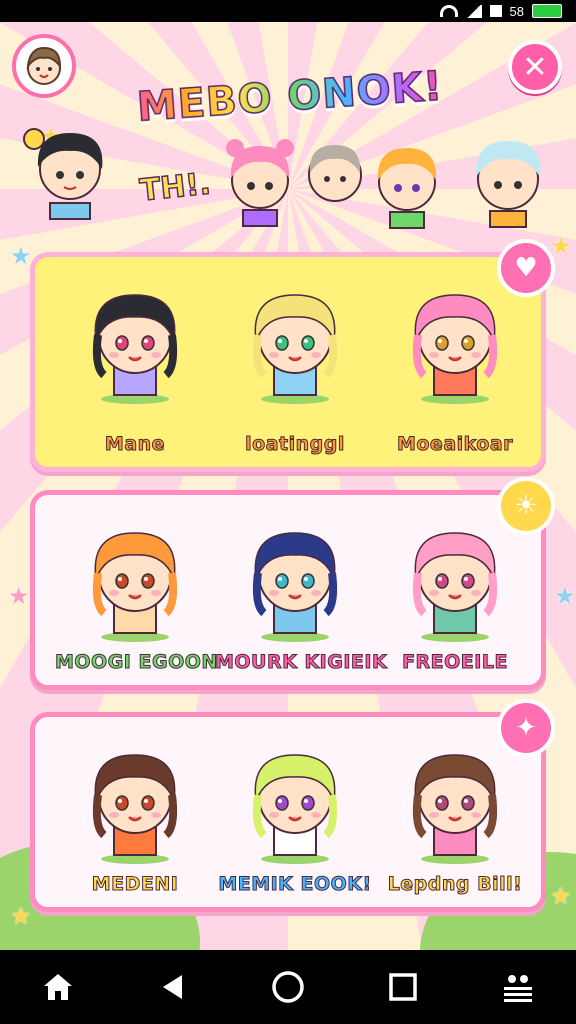 This screenshot has width=576, height=1024. I want to click on recents-home-button, so click(288, 987).